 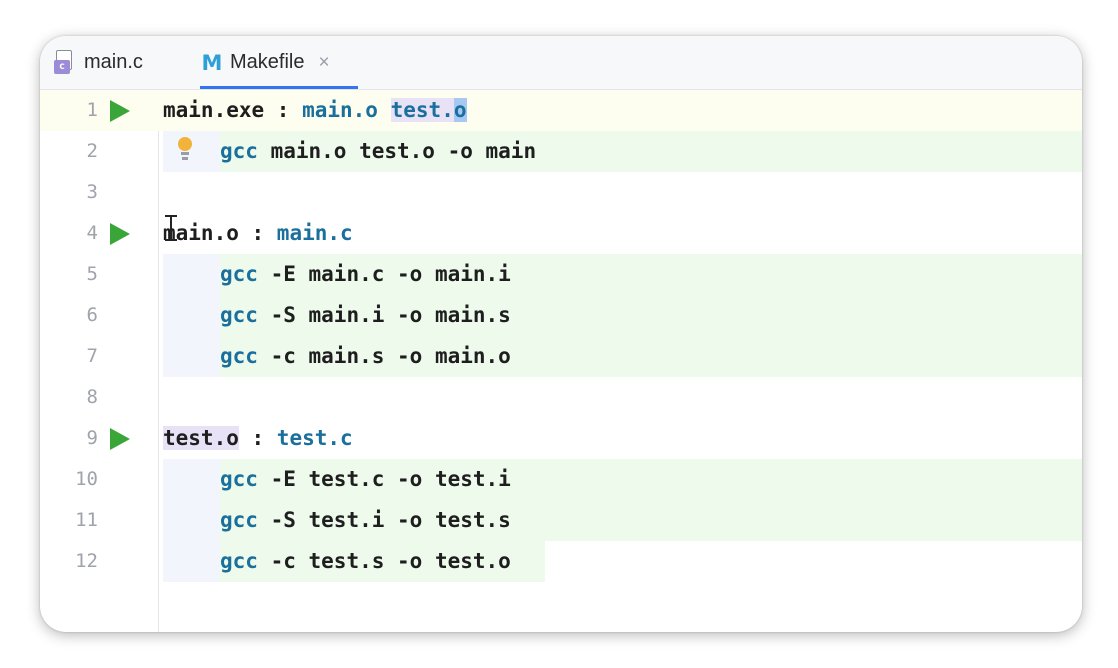 I want to click on text-cursor-icon, so click(x=171, y=228).